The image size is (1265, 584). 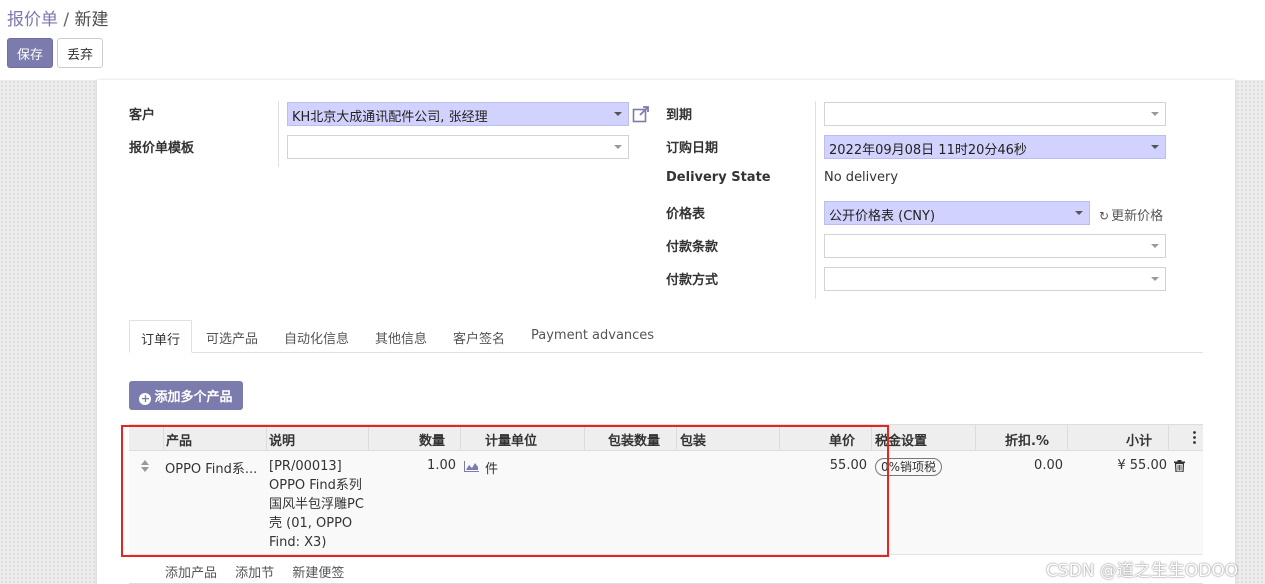 I want to click on tab-customer-signature: 客户签名, so click(x=479, y=336).